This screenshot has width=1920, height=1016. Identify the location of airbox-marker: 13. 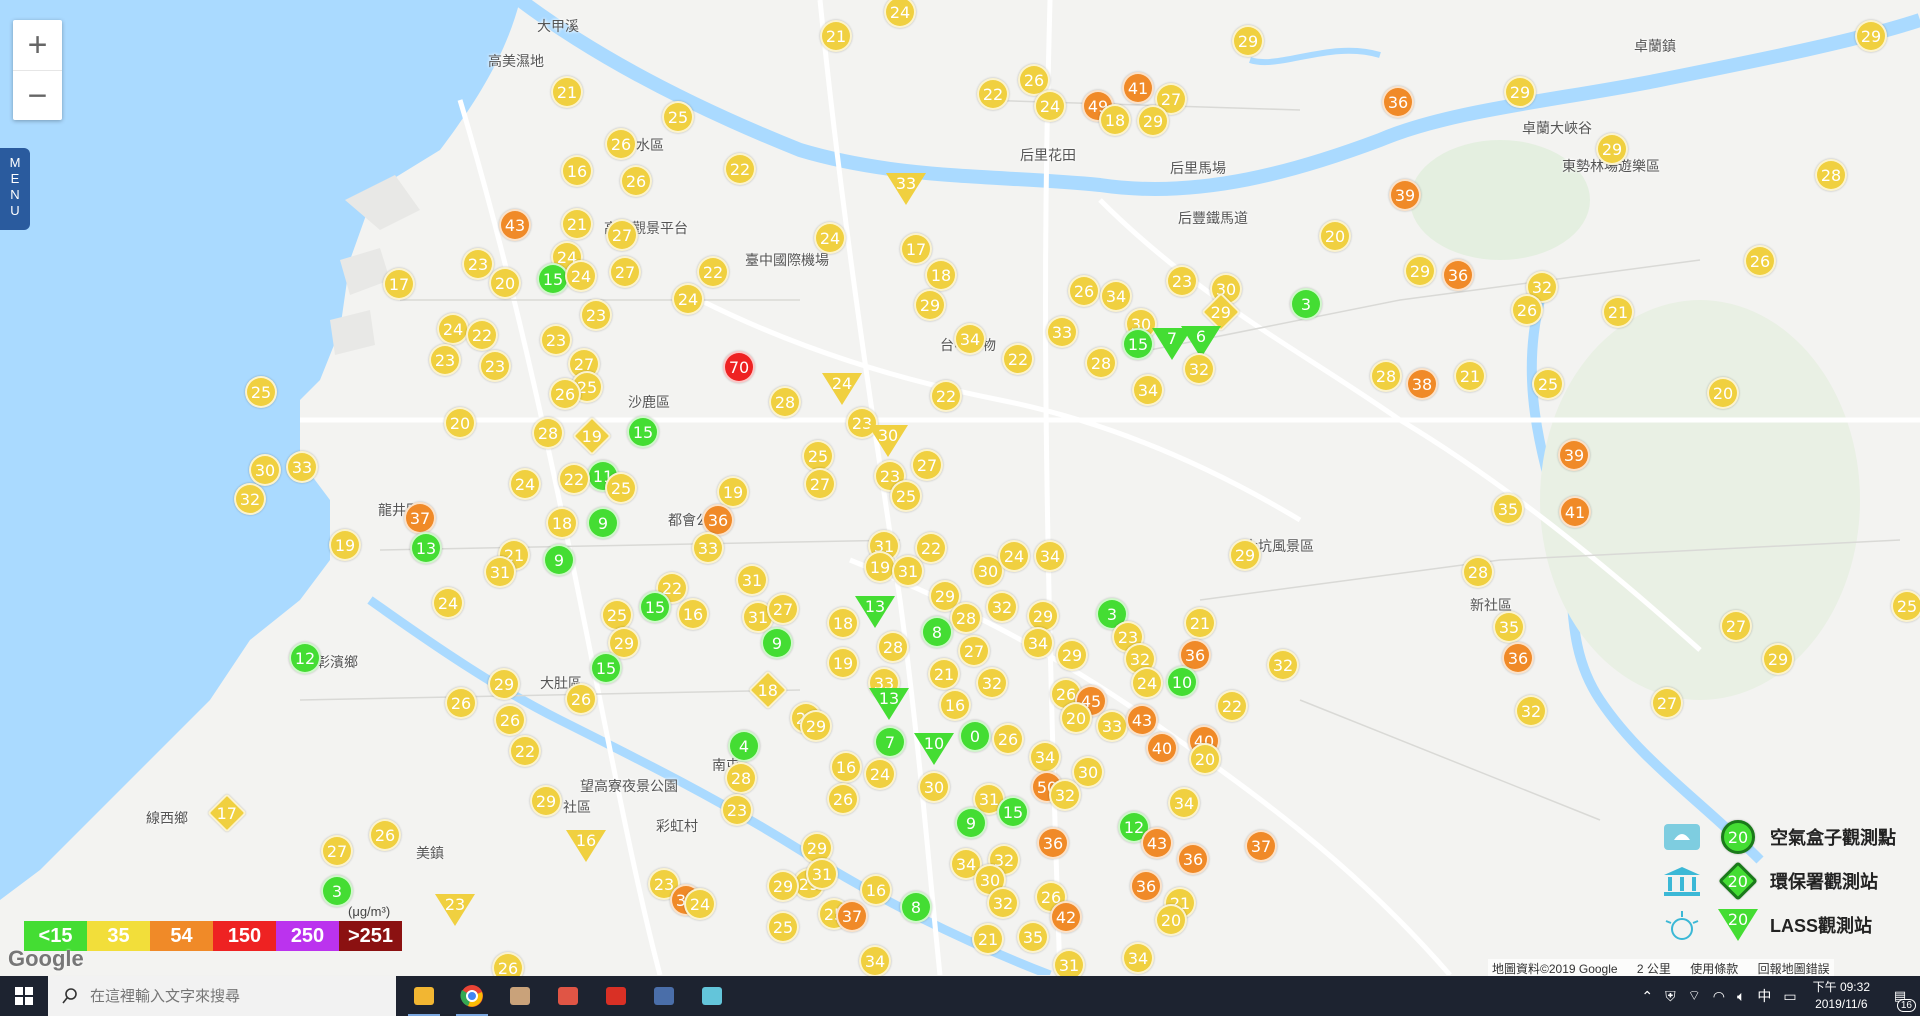
(426, 548).